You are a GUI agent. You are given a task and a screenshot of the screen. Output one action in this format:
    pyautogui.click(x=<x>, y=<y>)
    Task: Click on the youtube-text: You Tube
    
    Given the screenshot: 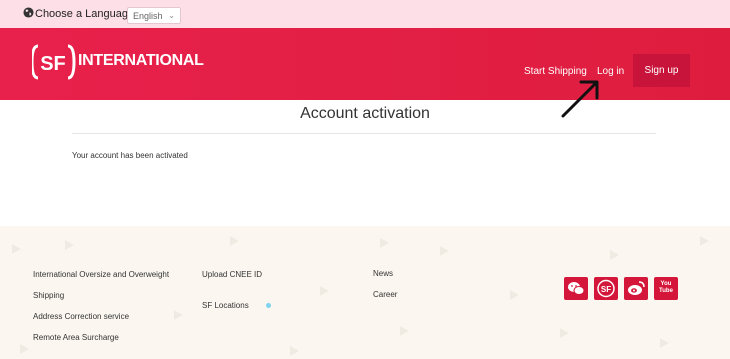 What is the action you would take?
    pyautogui.click(x=666, y=287)
    